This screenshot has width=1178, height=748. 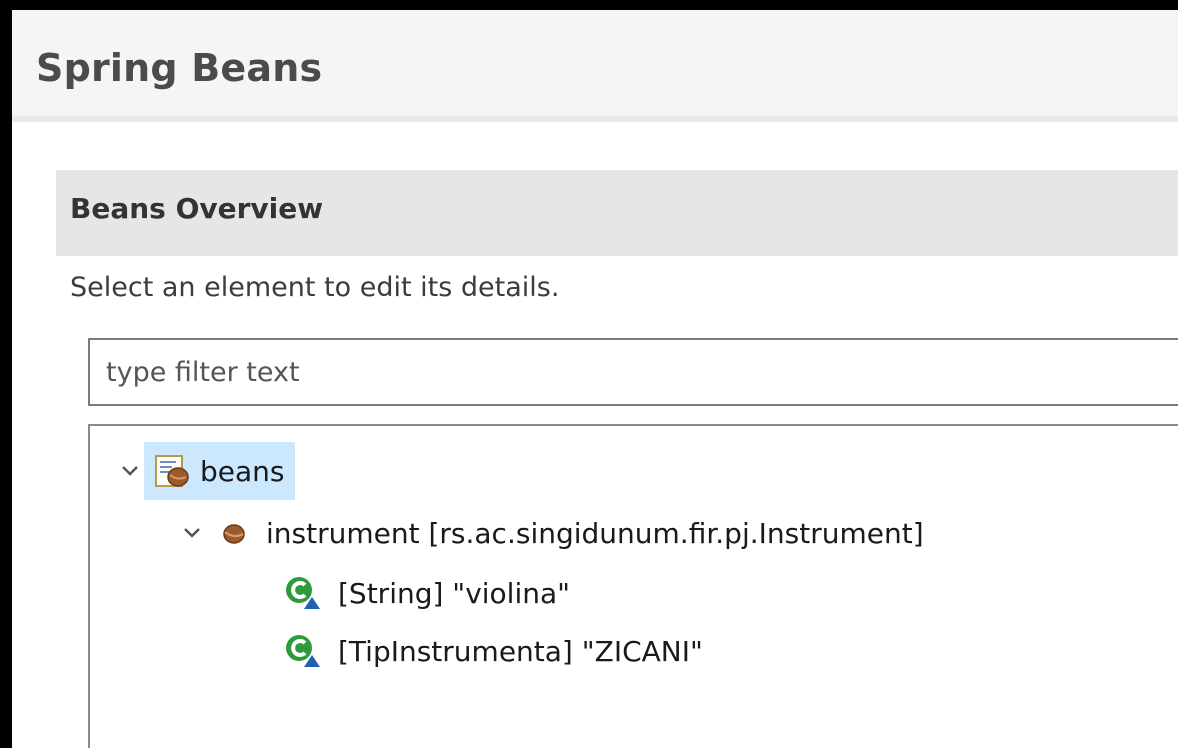 What do you see at coordinates (234, 533) in the screenshot?
I see `bean-icon` at bounding box center [234, 533].